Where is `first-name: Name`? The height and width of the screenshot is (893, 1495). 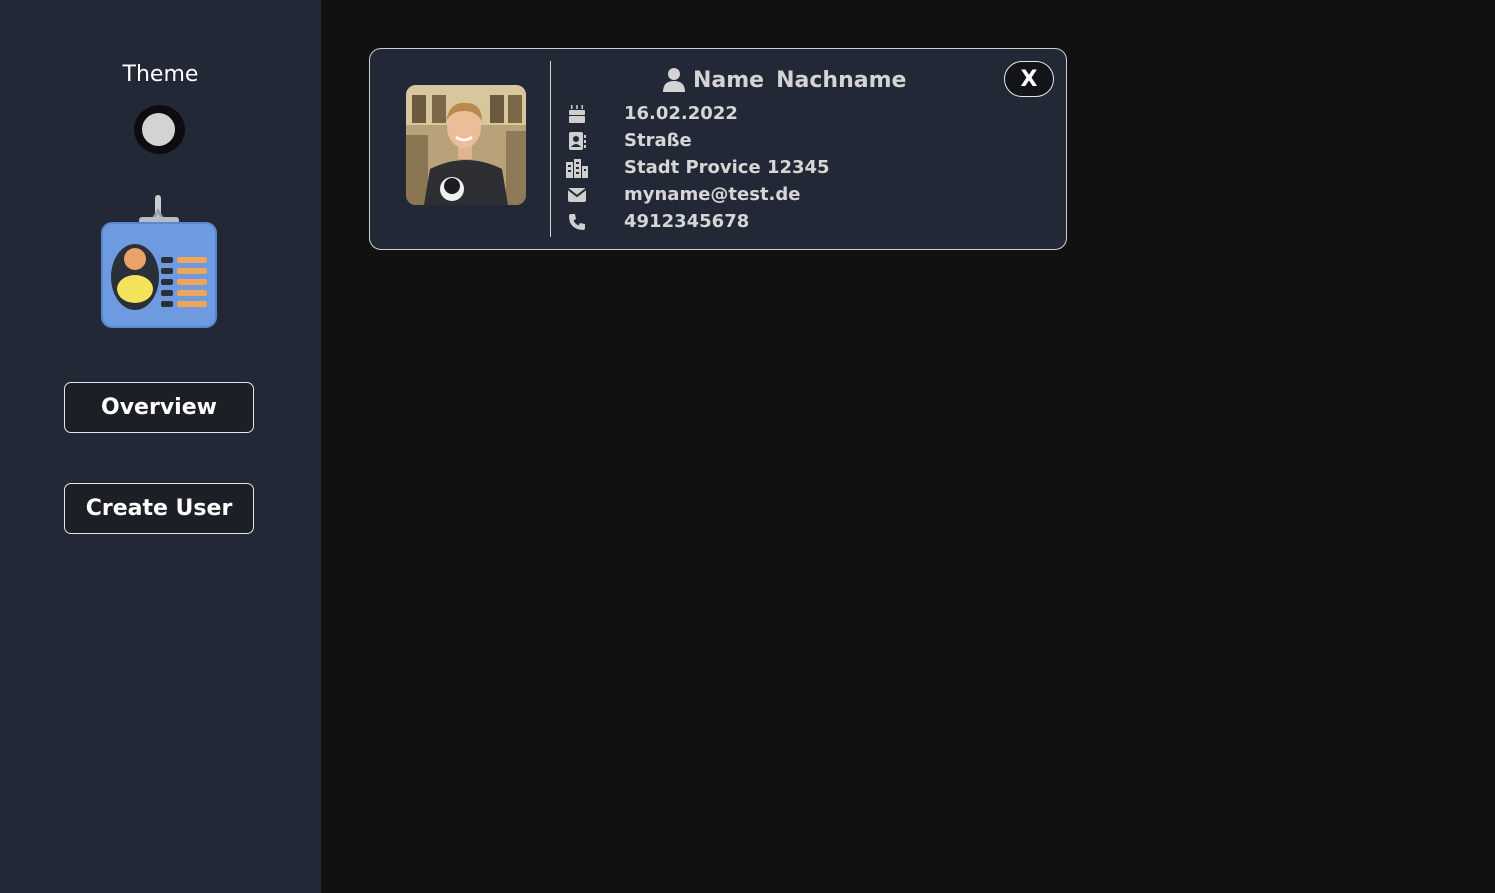
first-name: Name is located at coordinates (729, 80).